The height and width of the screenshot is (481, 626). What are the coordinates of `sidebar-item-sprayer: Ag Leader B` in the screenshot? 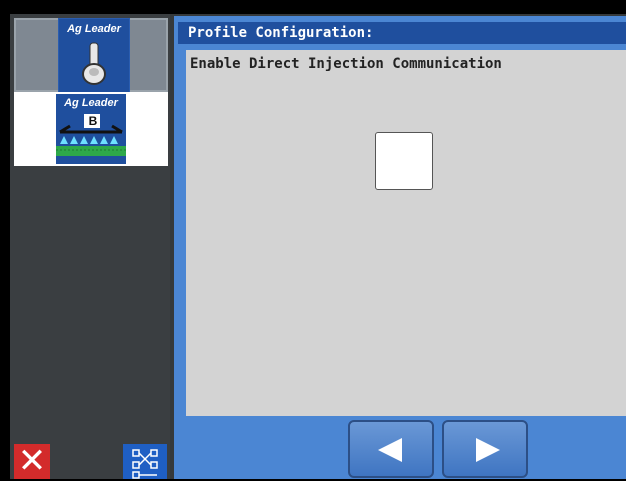 It's located at (91, 129).